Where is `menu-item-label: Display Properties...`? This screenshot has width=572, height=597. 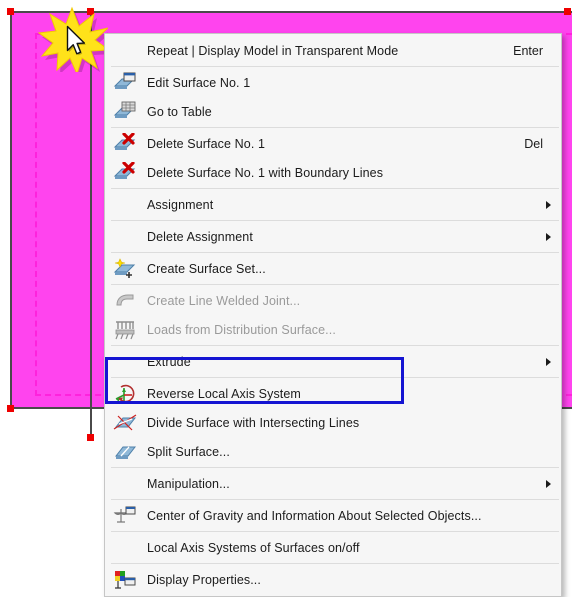
menu-item-label: Display Properties... is located at coordinates (204, 579).